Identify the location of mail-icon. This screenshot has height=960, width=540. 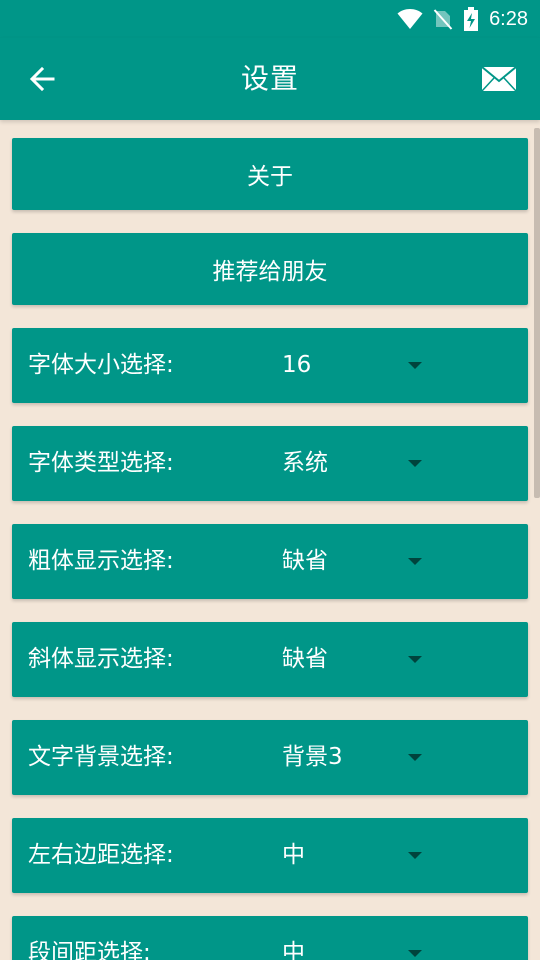
(499, 79).